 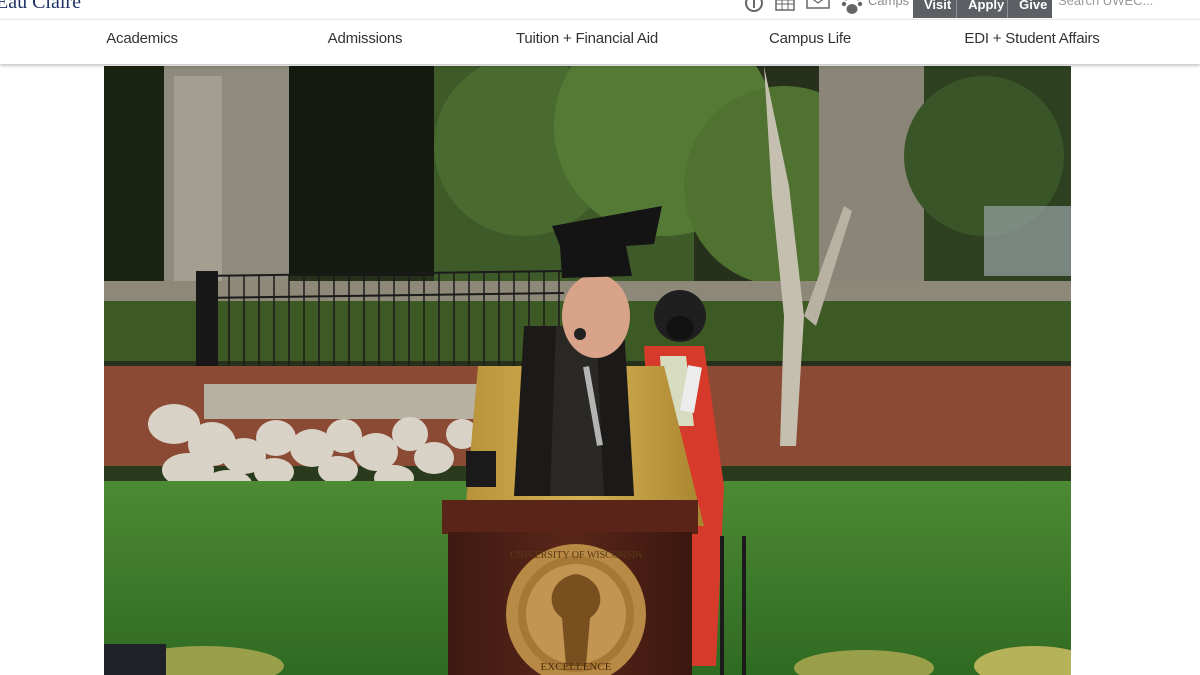 I want to click on seal-motto: EXCELLENCE, so click(x=576, y=667).